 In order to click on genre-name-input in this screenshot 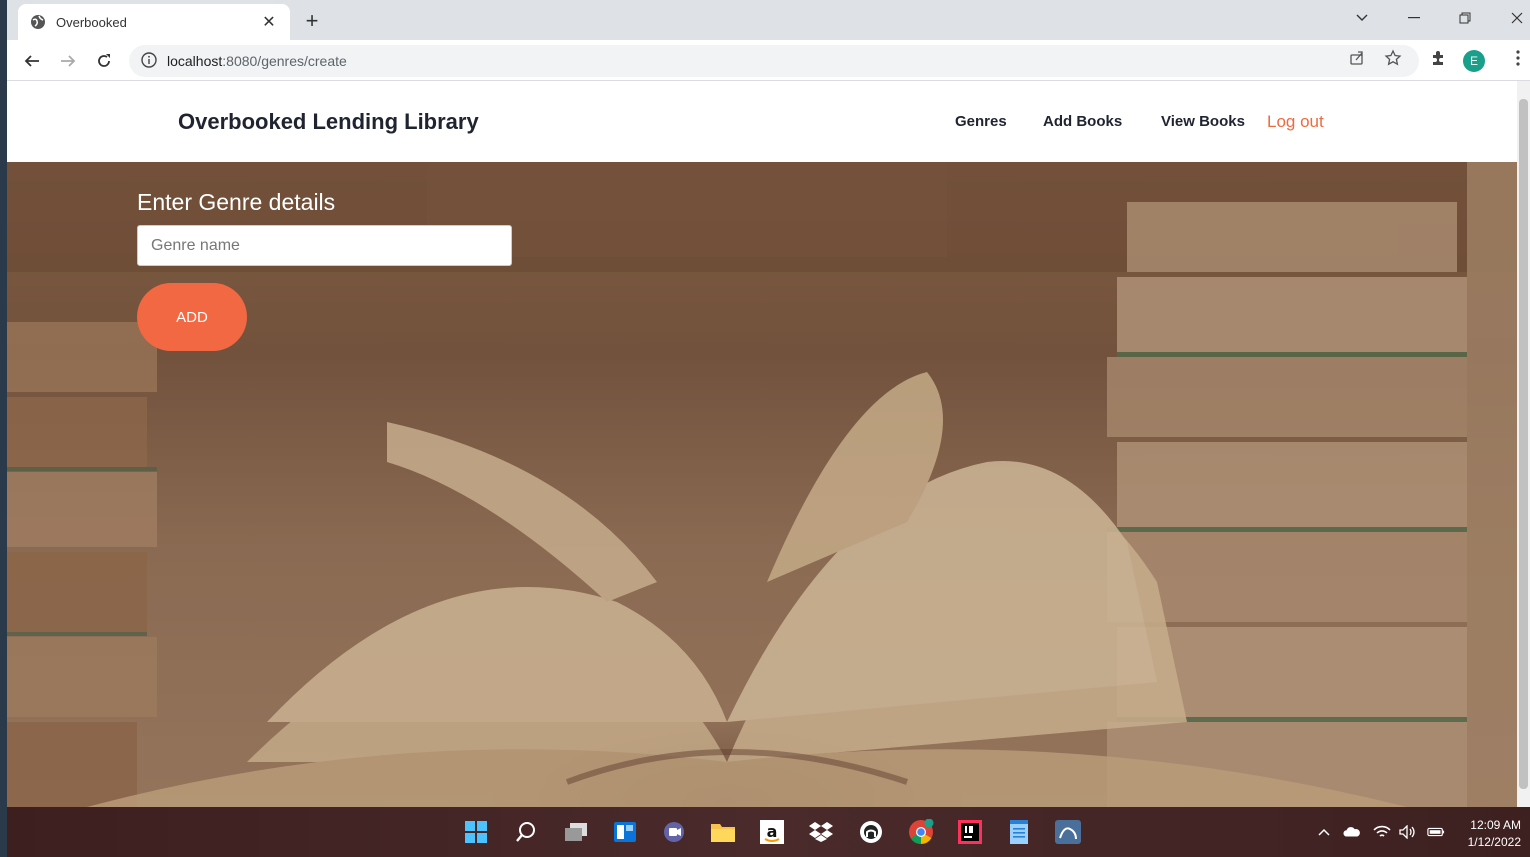, I will do `click(324, 245)`.